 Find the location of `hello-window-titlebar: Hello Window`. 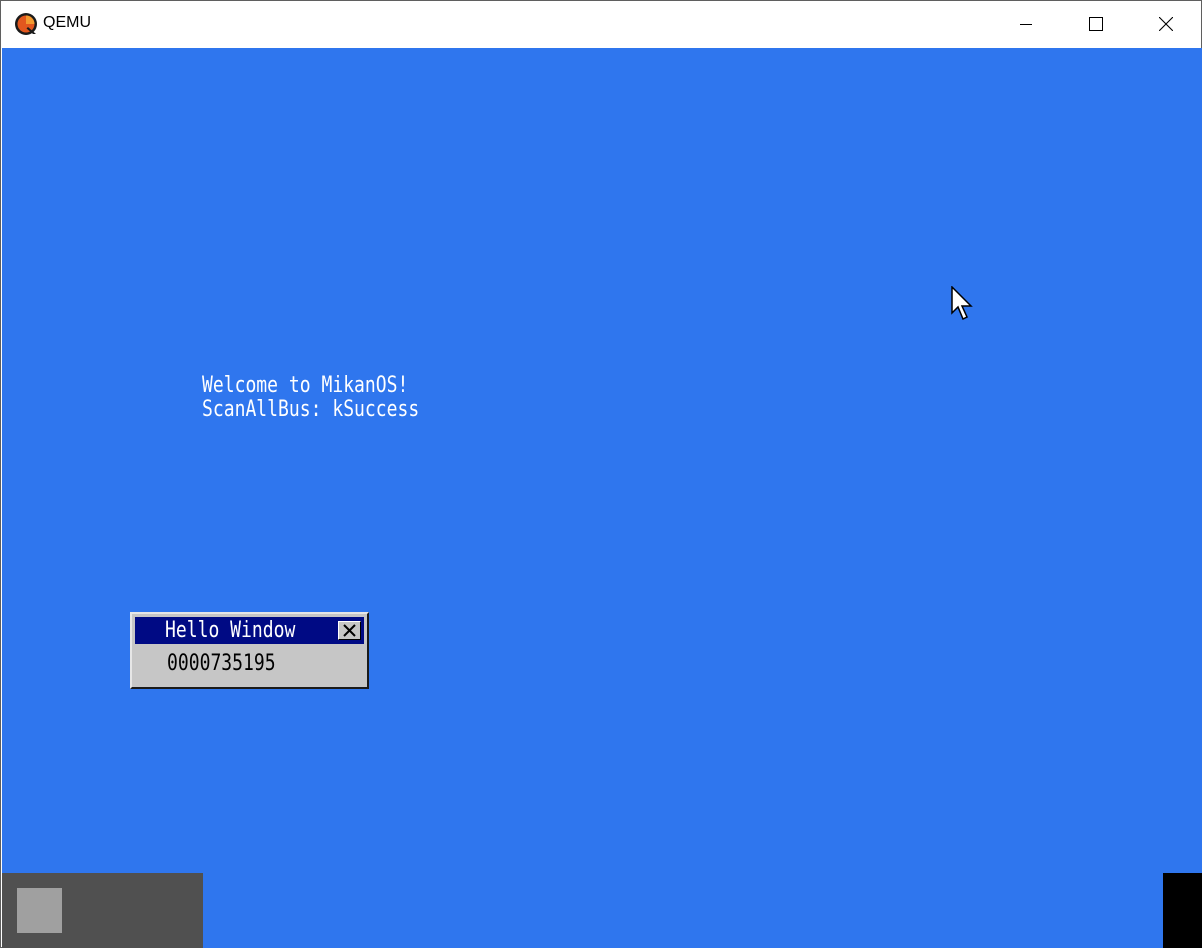

hello-window-titlebar: Hello Window is located at coordinates (249, 630).